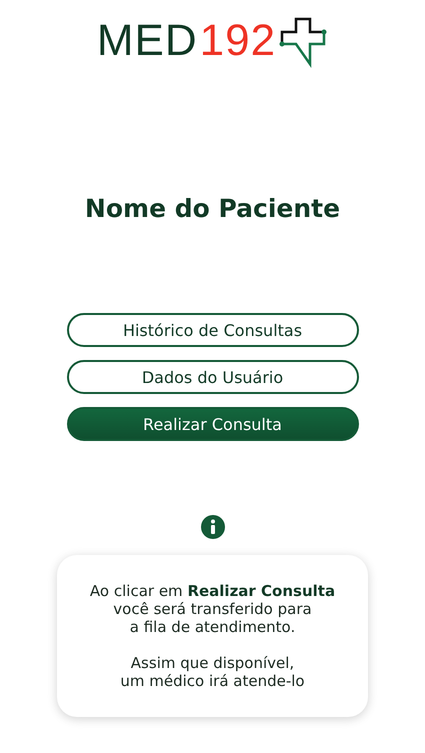 The width and height of the screenshot is (425, 753). I want to click on patient-name: Nome do Paciente, so click(212, 209).